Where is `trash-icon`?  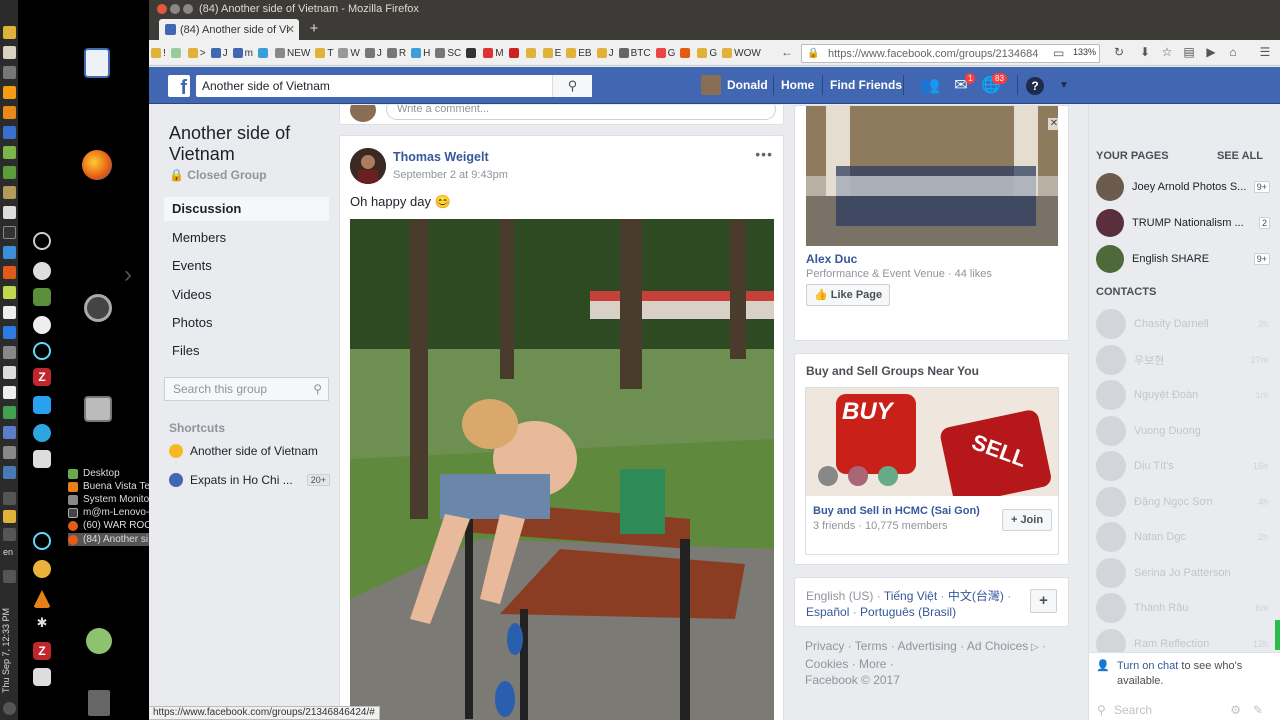
trash-icon is located at coordinates (99, 703).